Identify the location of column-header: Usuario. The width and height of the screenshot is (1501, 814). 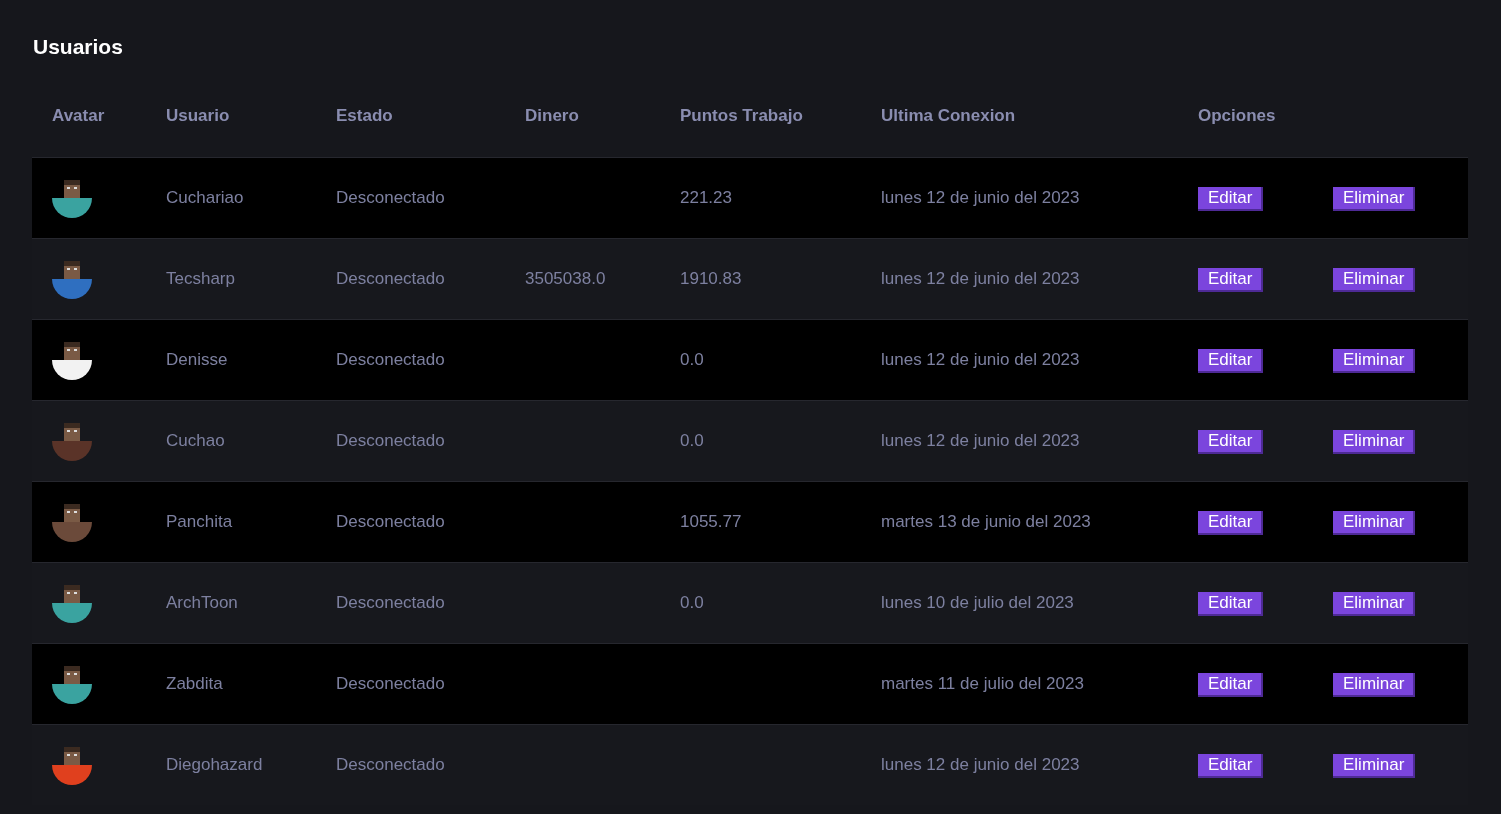
(198, 116).